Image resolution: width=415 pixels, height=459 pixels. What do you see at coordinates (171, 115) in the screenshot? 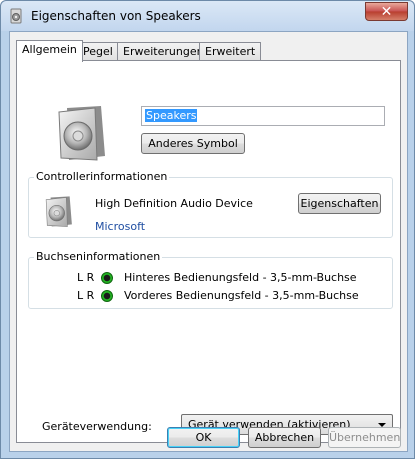
I see `device-name-value: Speakers` at bounding box center [171, 115].